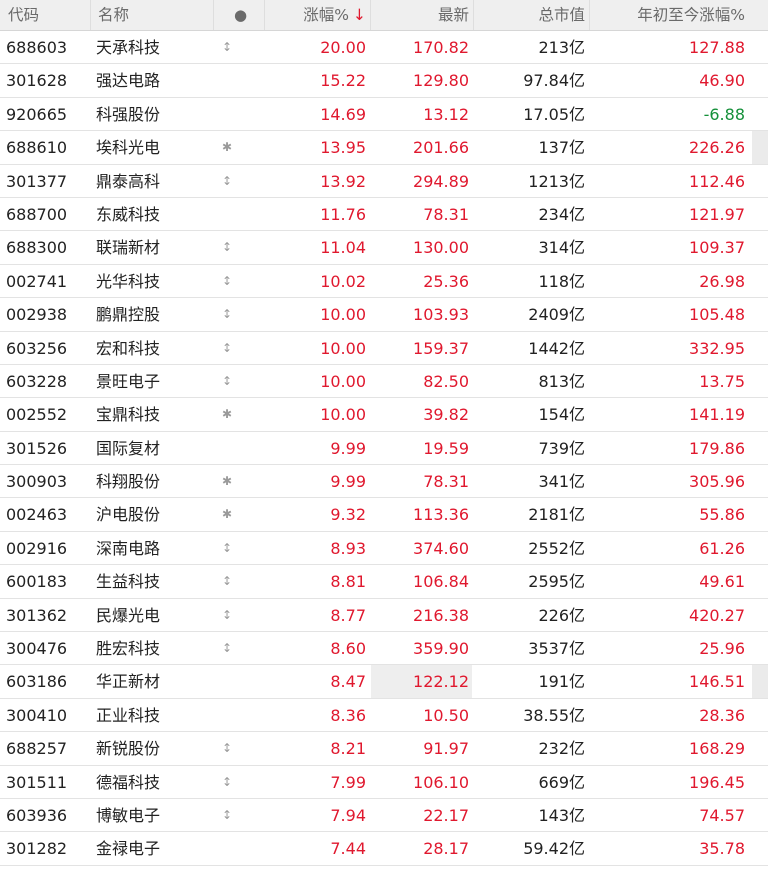 Image resolution: width=768 pixels, height=869 pixels. I want to click on column-header-change-label: 涨幅%, so click(326, 15).